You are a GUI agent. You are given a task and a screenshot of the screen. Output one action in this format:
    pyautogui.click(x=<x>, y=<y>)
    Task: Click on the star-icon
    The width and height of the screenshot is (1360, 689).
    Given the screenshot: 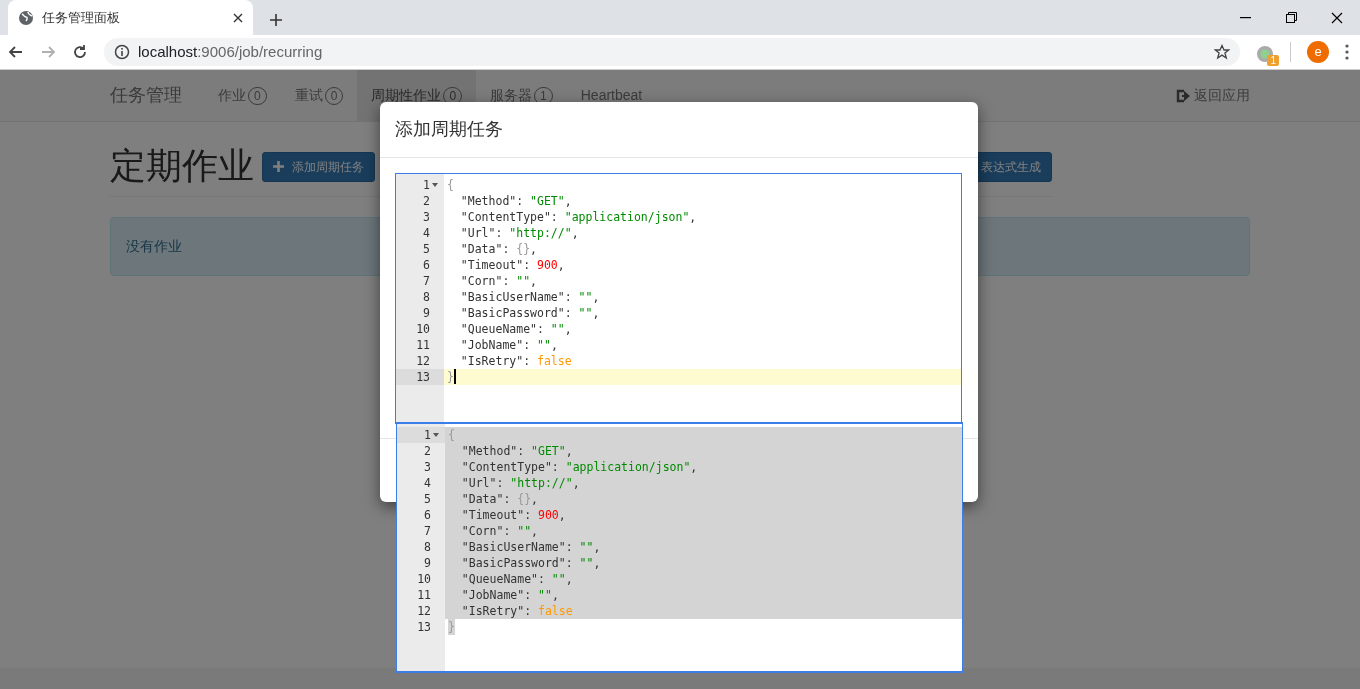 What is the action you would take?
    pyautogui.click(x=1222, y=52)
    